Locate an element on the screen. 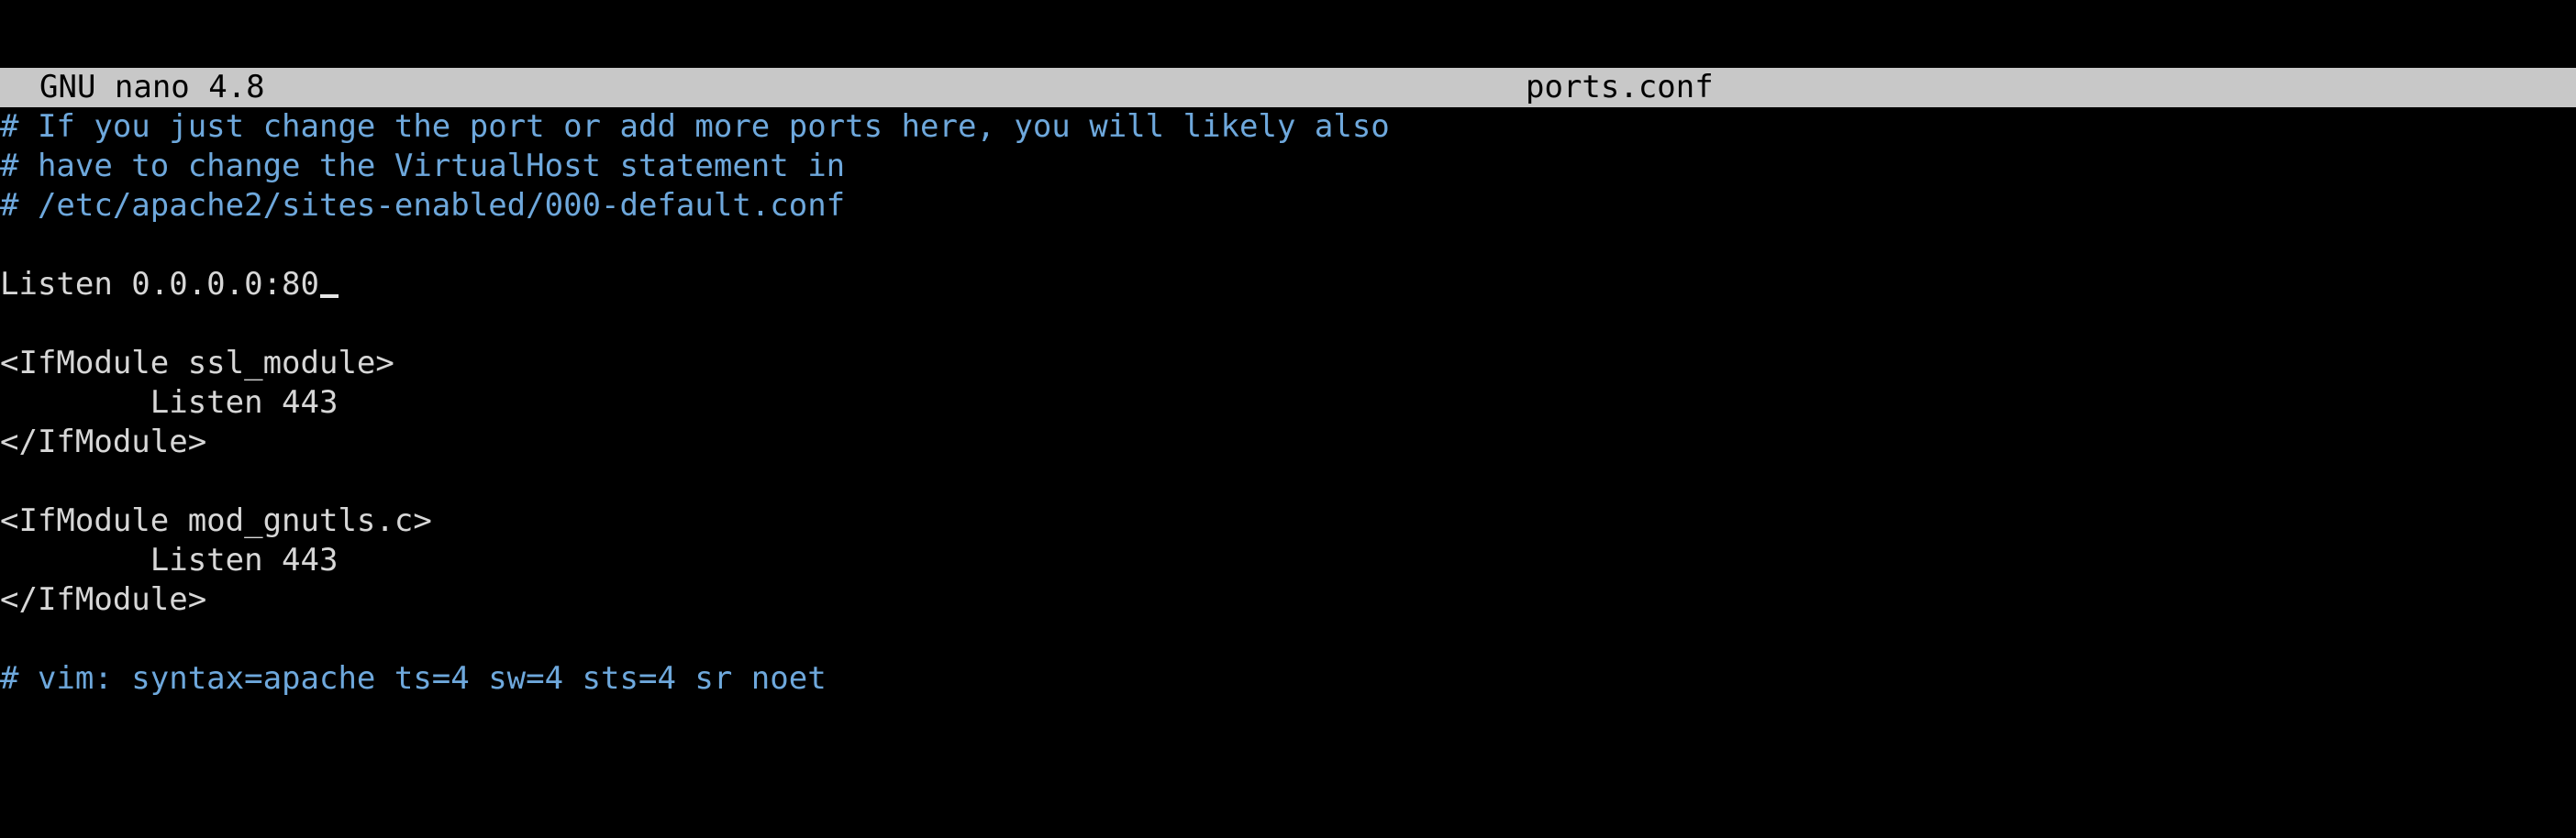 This screenshot has height=838, width=2576. editor-line-8: Listen 443 is located at coordinates (1288, 403).